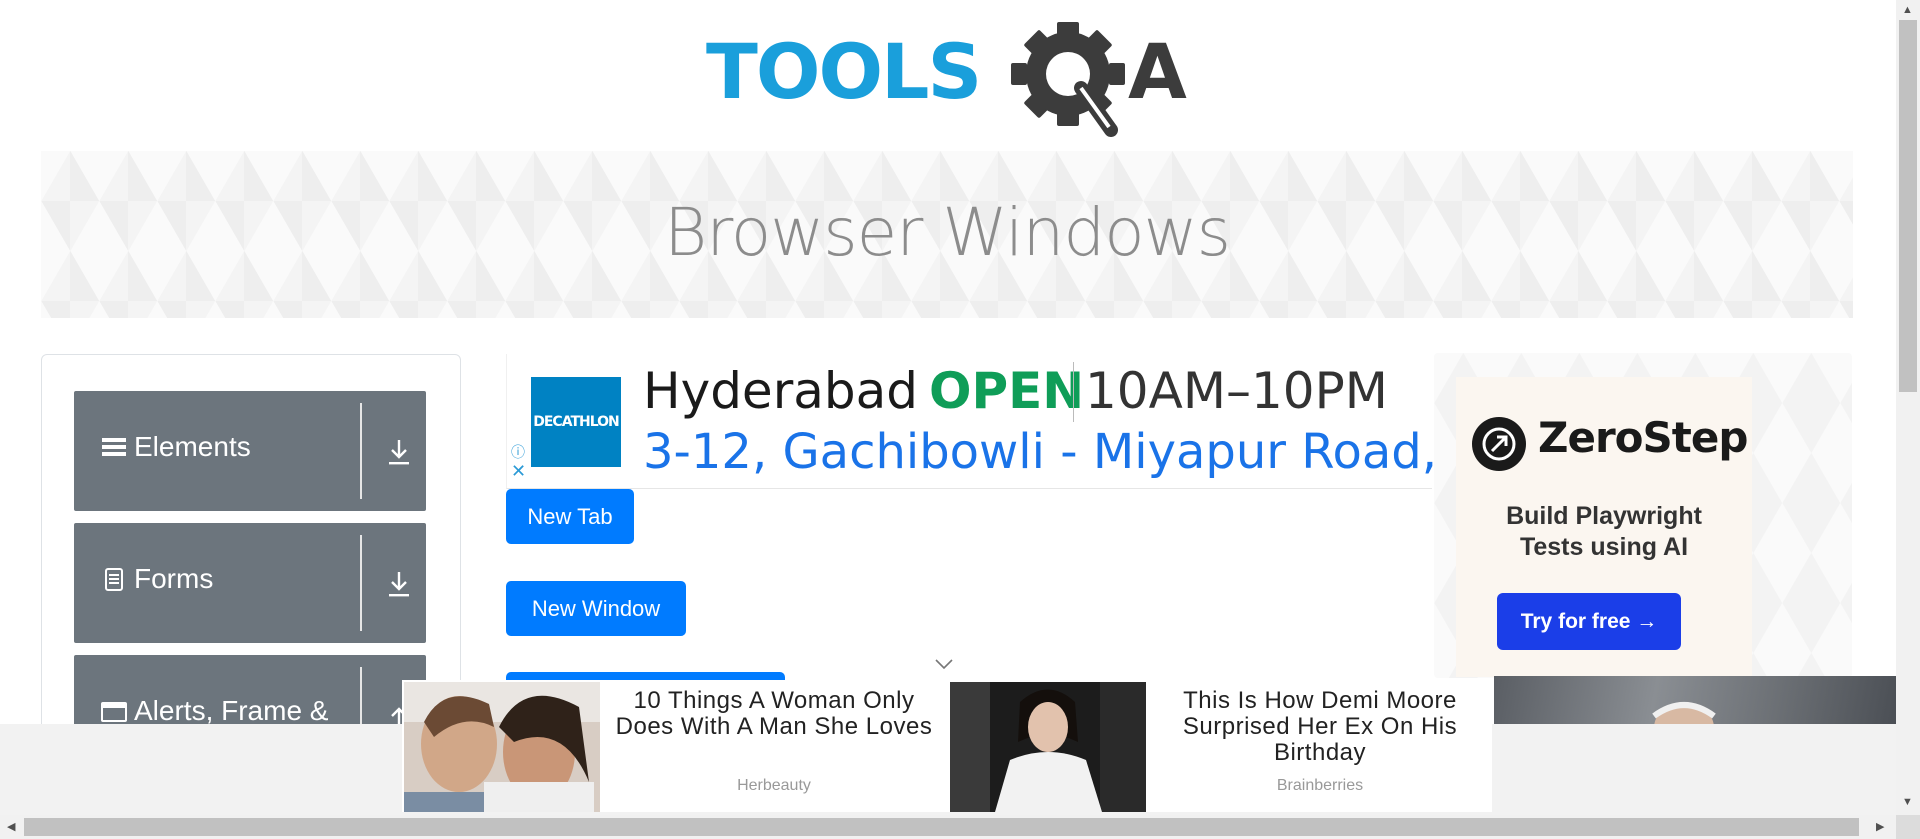  Describe the element at coordinates (1007, 391) in the screenshot. I see `ad-status-open: OPEN` at that location.